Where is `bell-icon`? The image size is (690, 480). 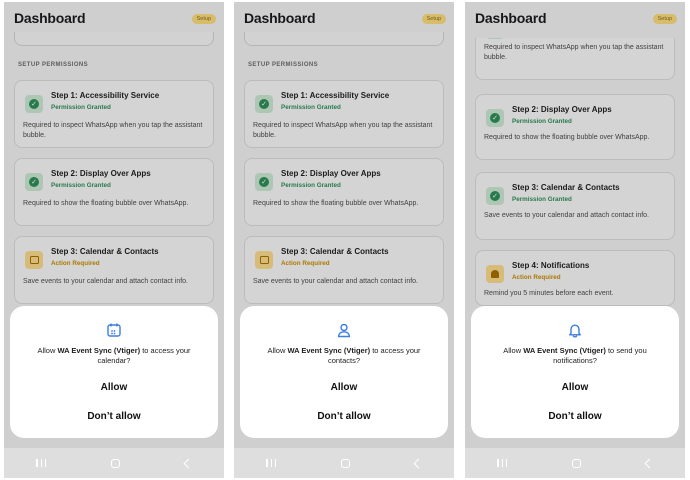
bell-icon is located at coordinates (575, 330).